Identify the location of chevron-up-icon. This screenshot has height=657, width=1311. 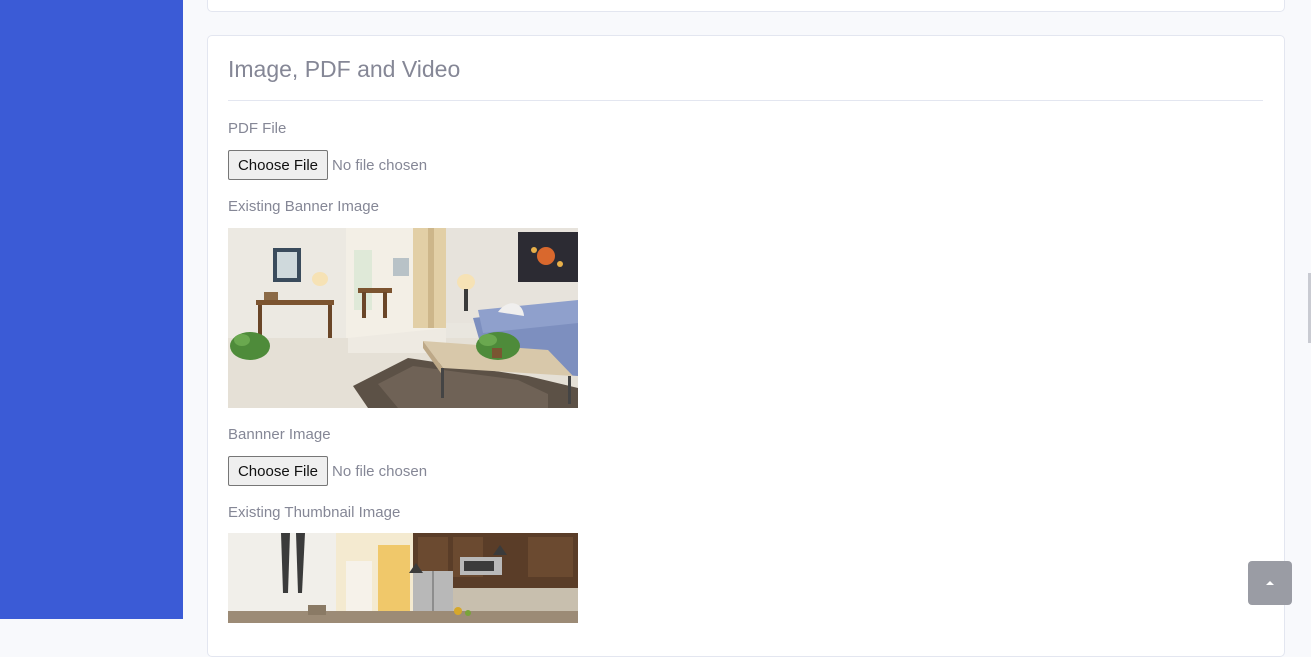
(1270, 583).